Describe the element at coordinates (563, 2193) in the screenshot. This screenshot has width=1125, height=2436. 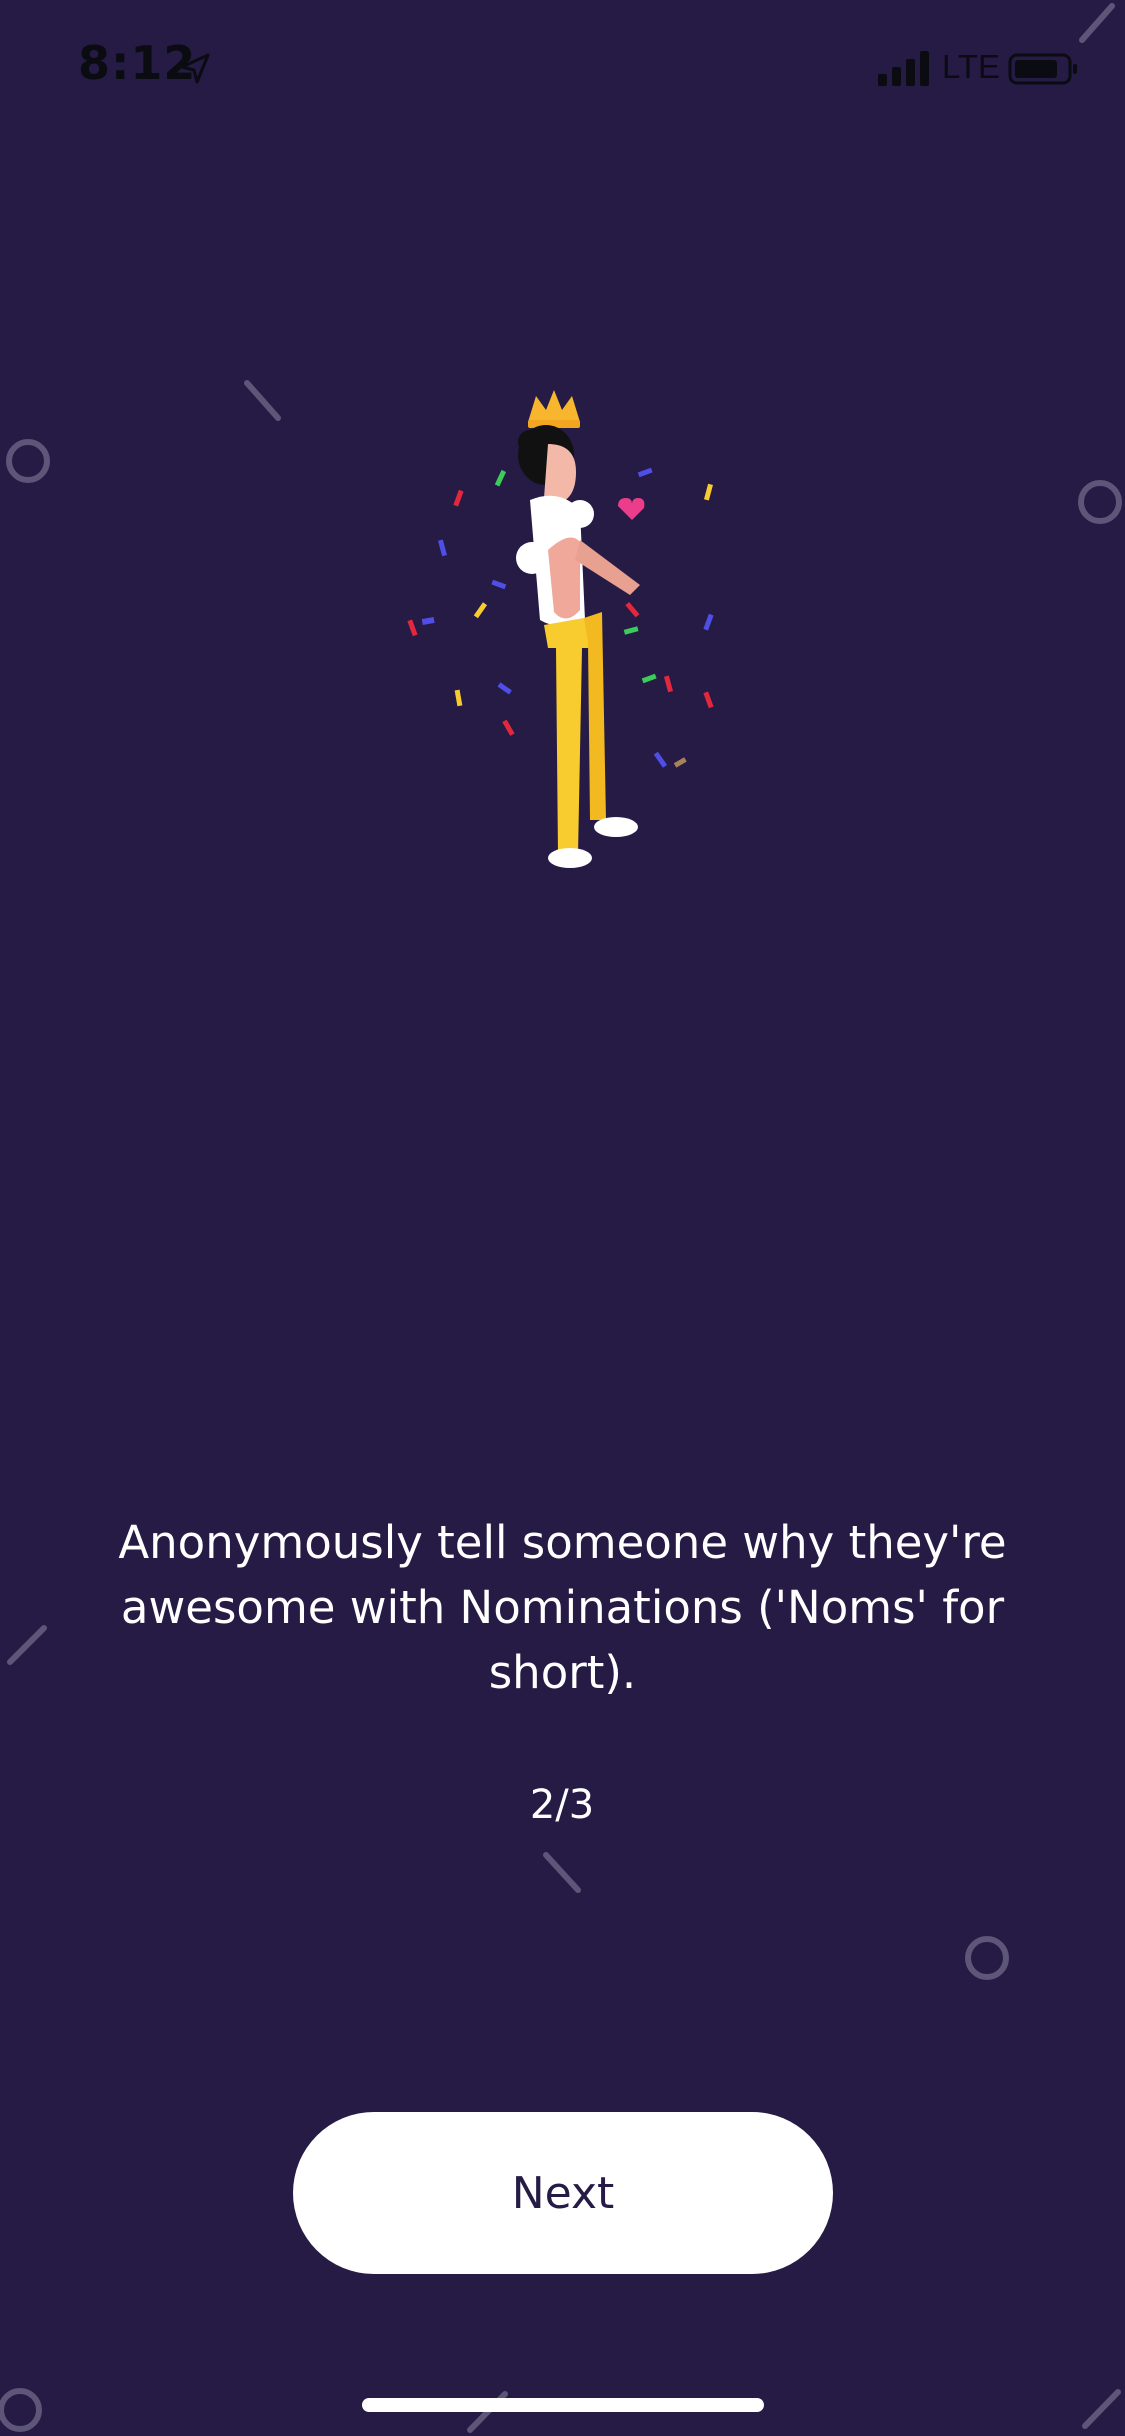
I see `next-button: Next` at that location.